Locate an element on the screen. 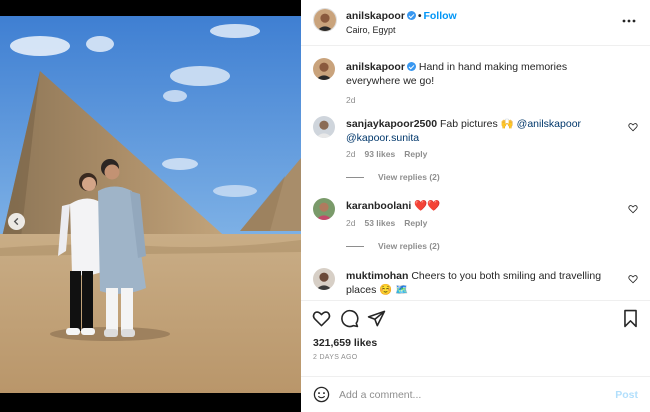  comment-username: muktimohan is located at coordinates (377, 276).